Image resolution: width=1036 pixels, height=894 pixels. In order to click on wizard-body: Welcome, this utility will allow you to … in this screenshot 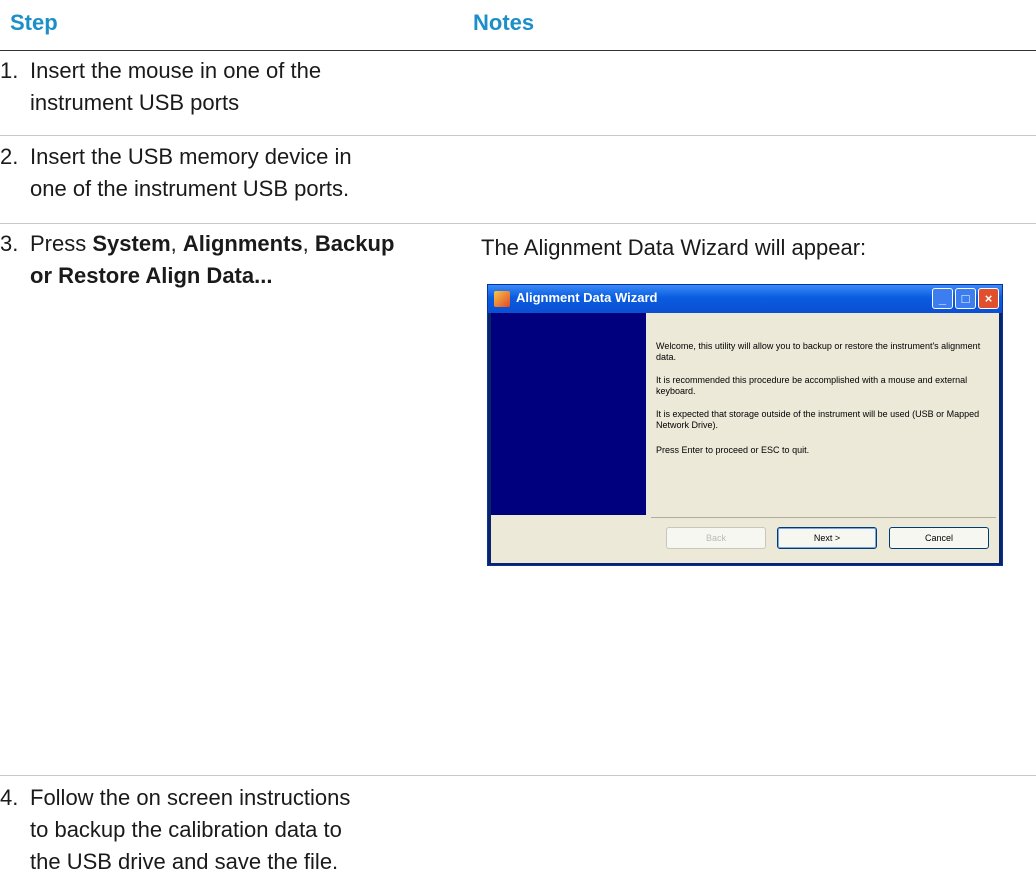, I will do `click(745, 438)`.